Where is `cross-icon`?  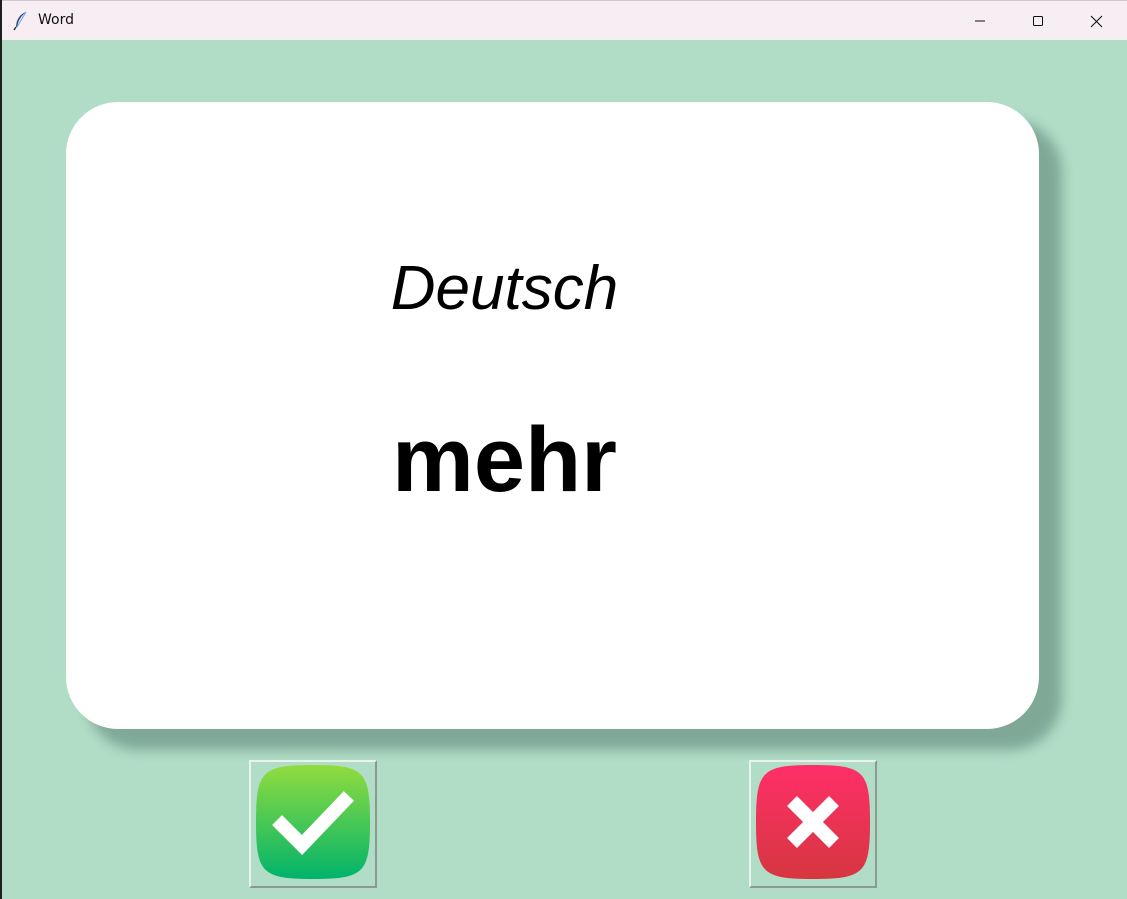
cross-icon is located at coordinates (813, 824).